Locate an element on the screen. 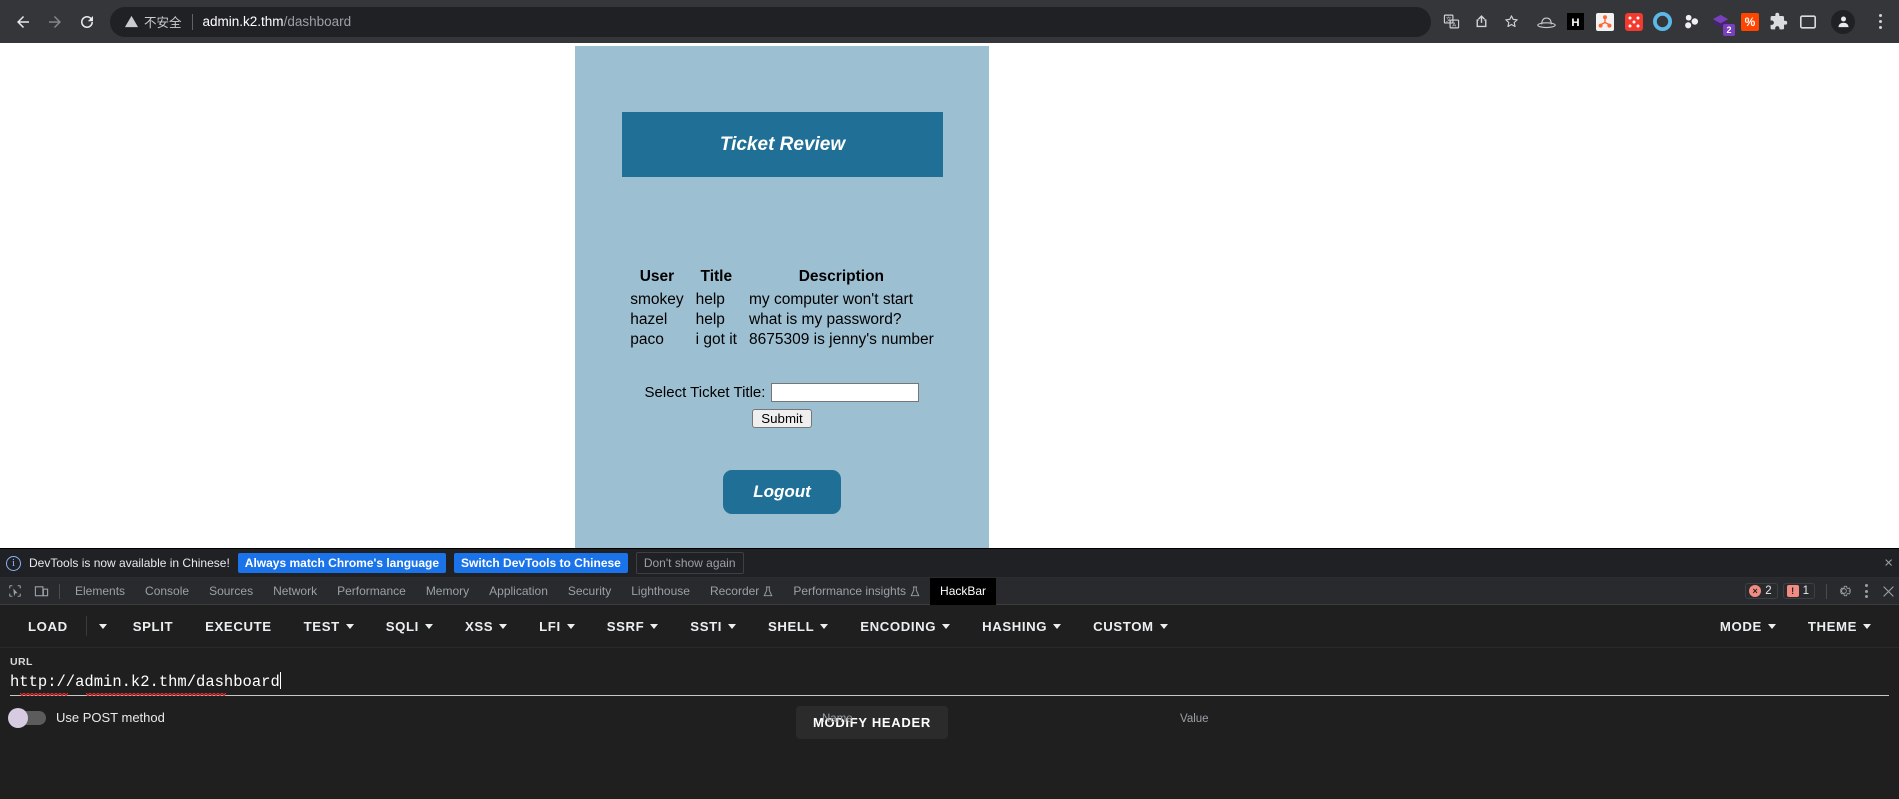 This screenshot has width=1899, height=799. tab-performance-insights: Performance insights is located at coordinates (856, 591).